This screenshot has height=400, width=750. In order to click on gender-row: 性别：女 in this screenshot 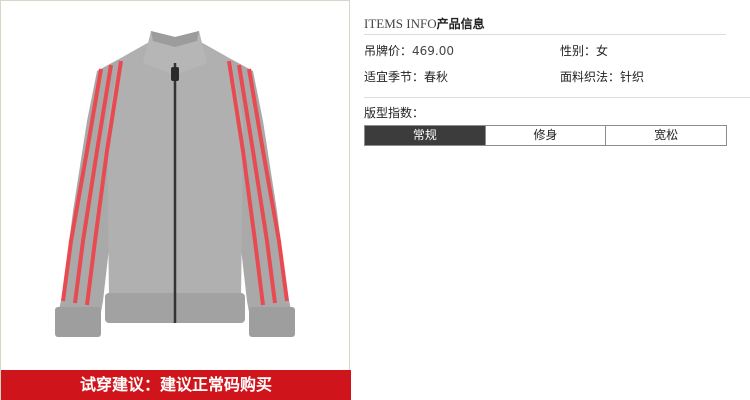, I will do `click(584, 51)`.